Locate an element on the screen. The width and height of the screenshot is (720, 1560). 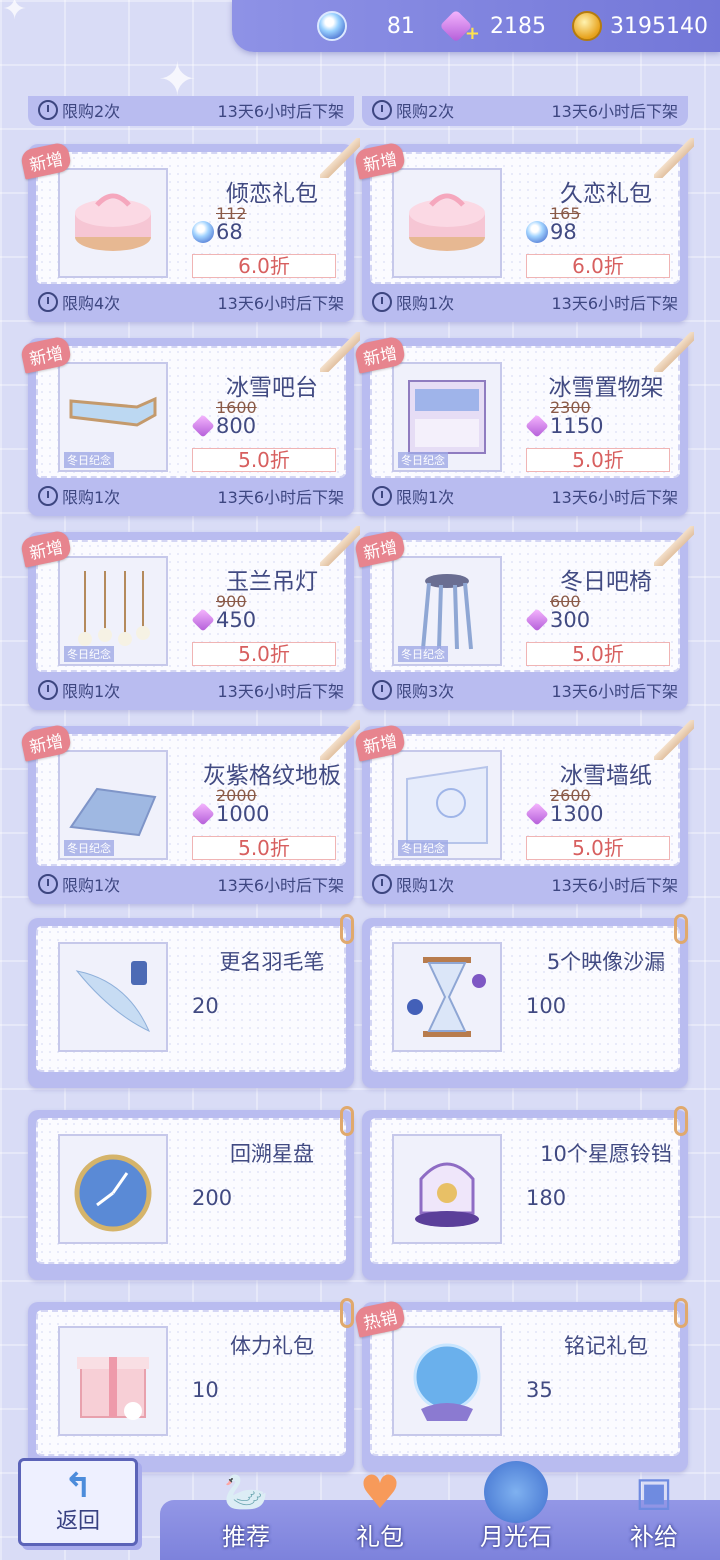
wallpaper-icon is located at coordinates (447, 805).